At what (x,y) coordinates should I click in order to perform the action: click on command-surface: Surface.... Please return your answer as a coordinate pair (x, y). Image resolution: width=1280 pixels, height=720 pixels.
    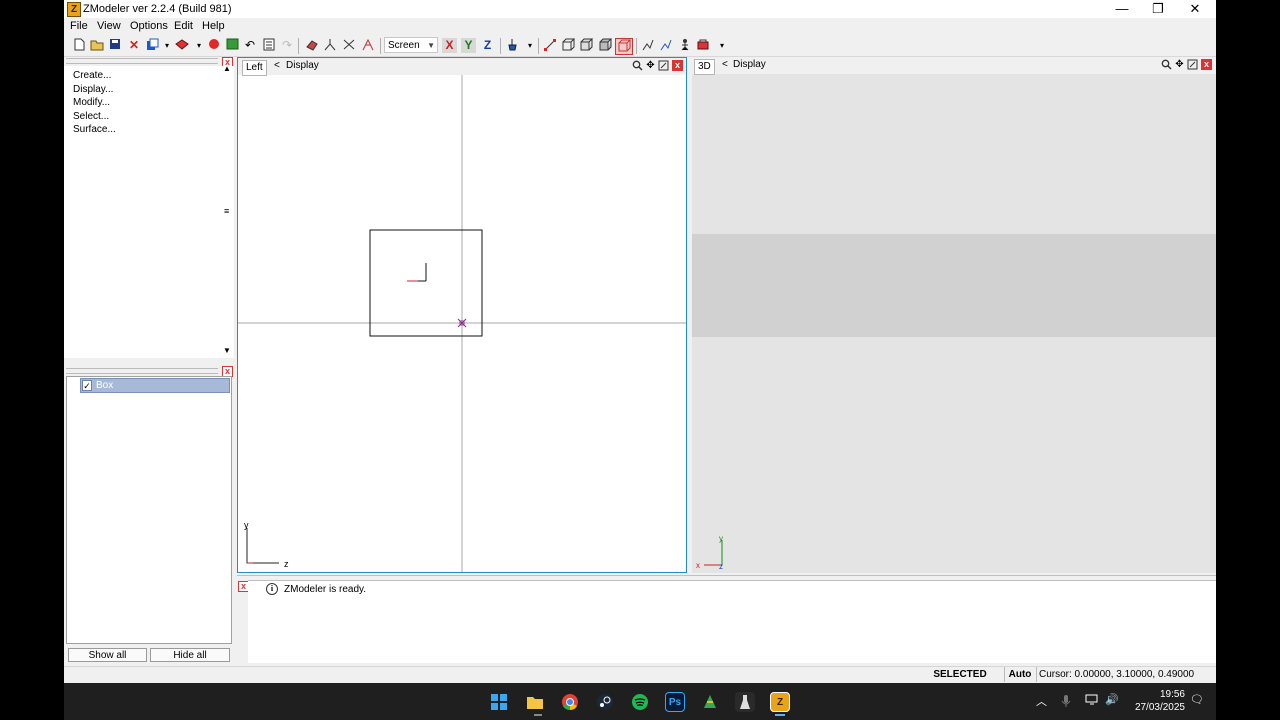
    Looking at the image, I should click on (94, 129).